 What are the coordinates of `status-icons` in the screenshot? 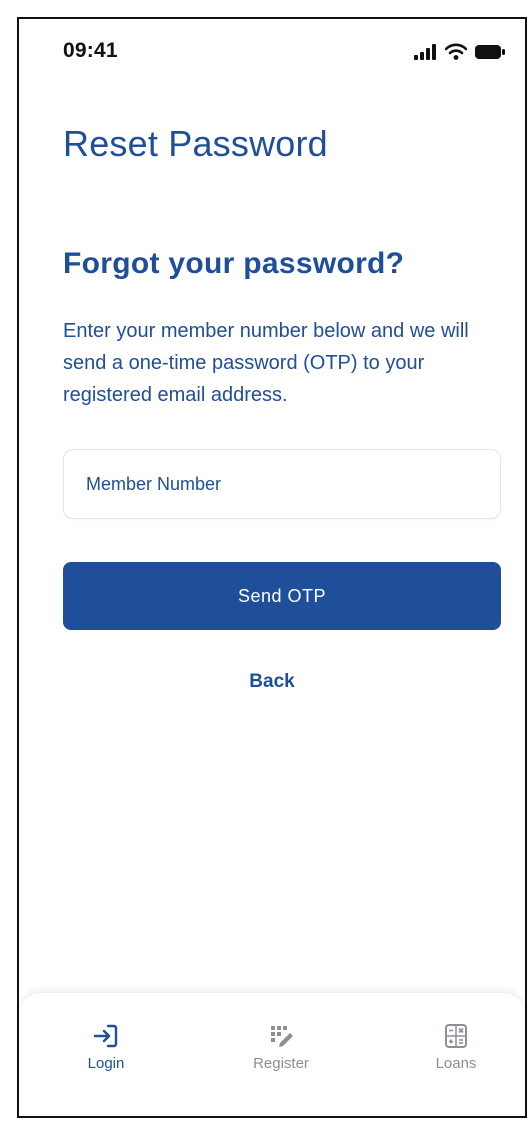 It's located at (459, 51).